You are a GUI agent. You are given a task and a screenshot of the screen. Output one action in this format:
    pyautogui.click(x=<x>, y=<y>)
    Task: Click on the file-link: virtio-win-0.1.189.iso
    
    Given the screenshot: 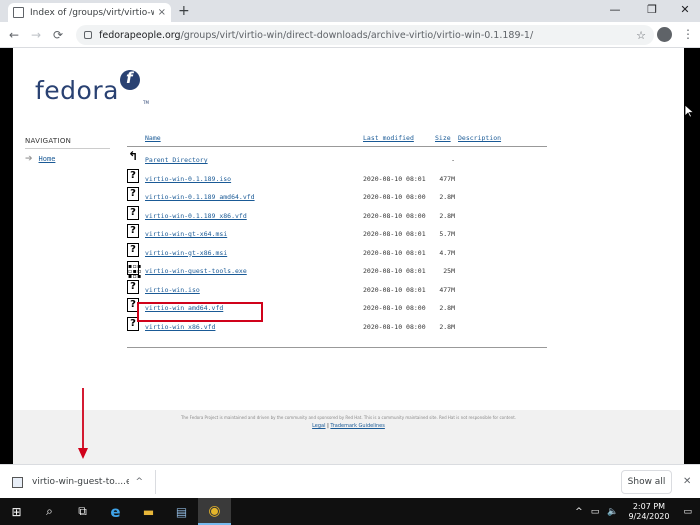 What is the action you would take?
    pyautogui.click(x=188, y=179)
    